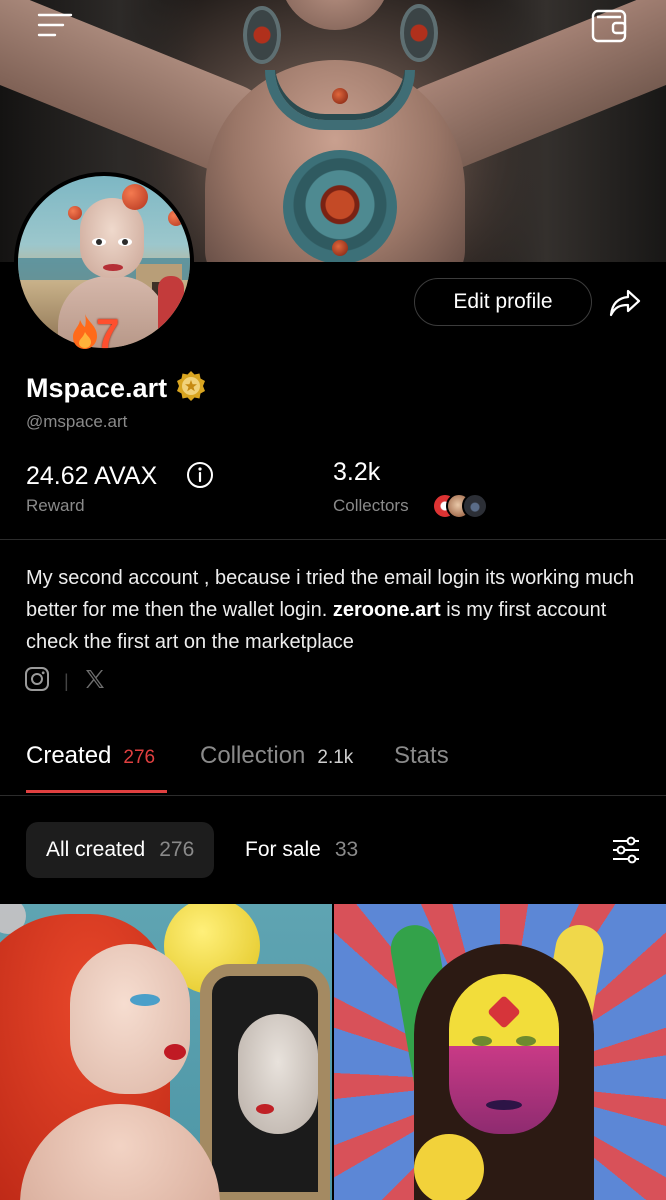 This screenshot has width=666, height=1200. I want to click on filter-label: All created, so click(96, 849).